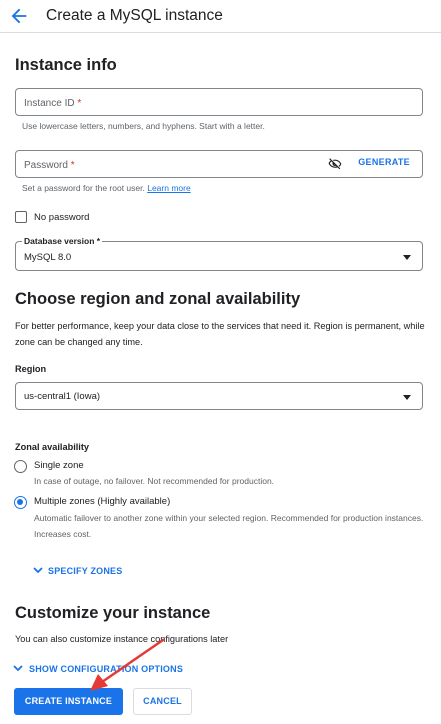  What do you see at coordinates (20, 466) in the screenshot?
I see `single-zone-radio` at bounding box center [20, 466].